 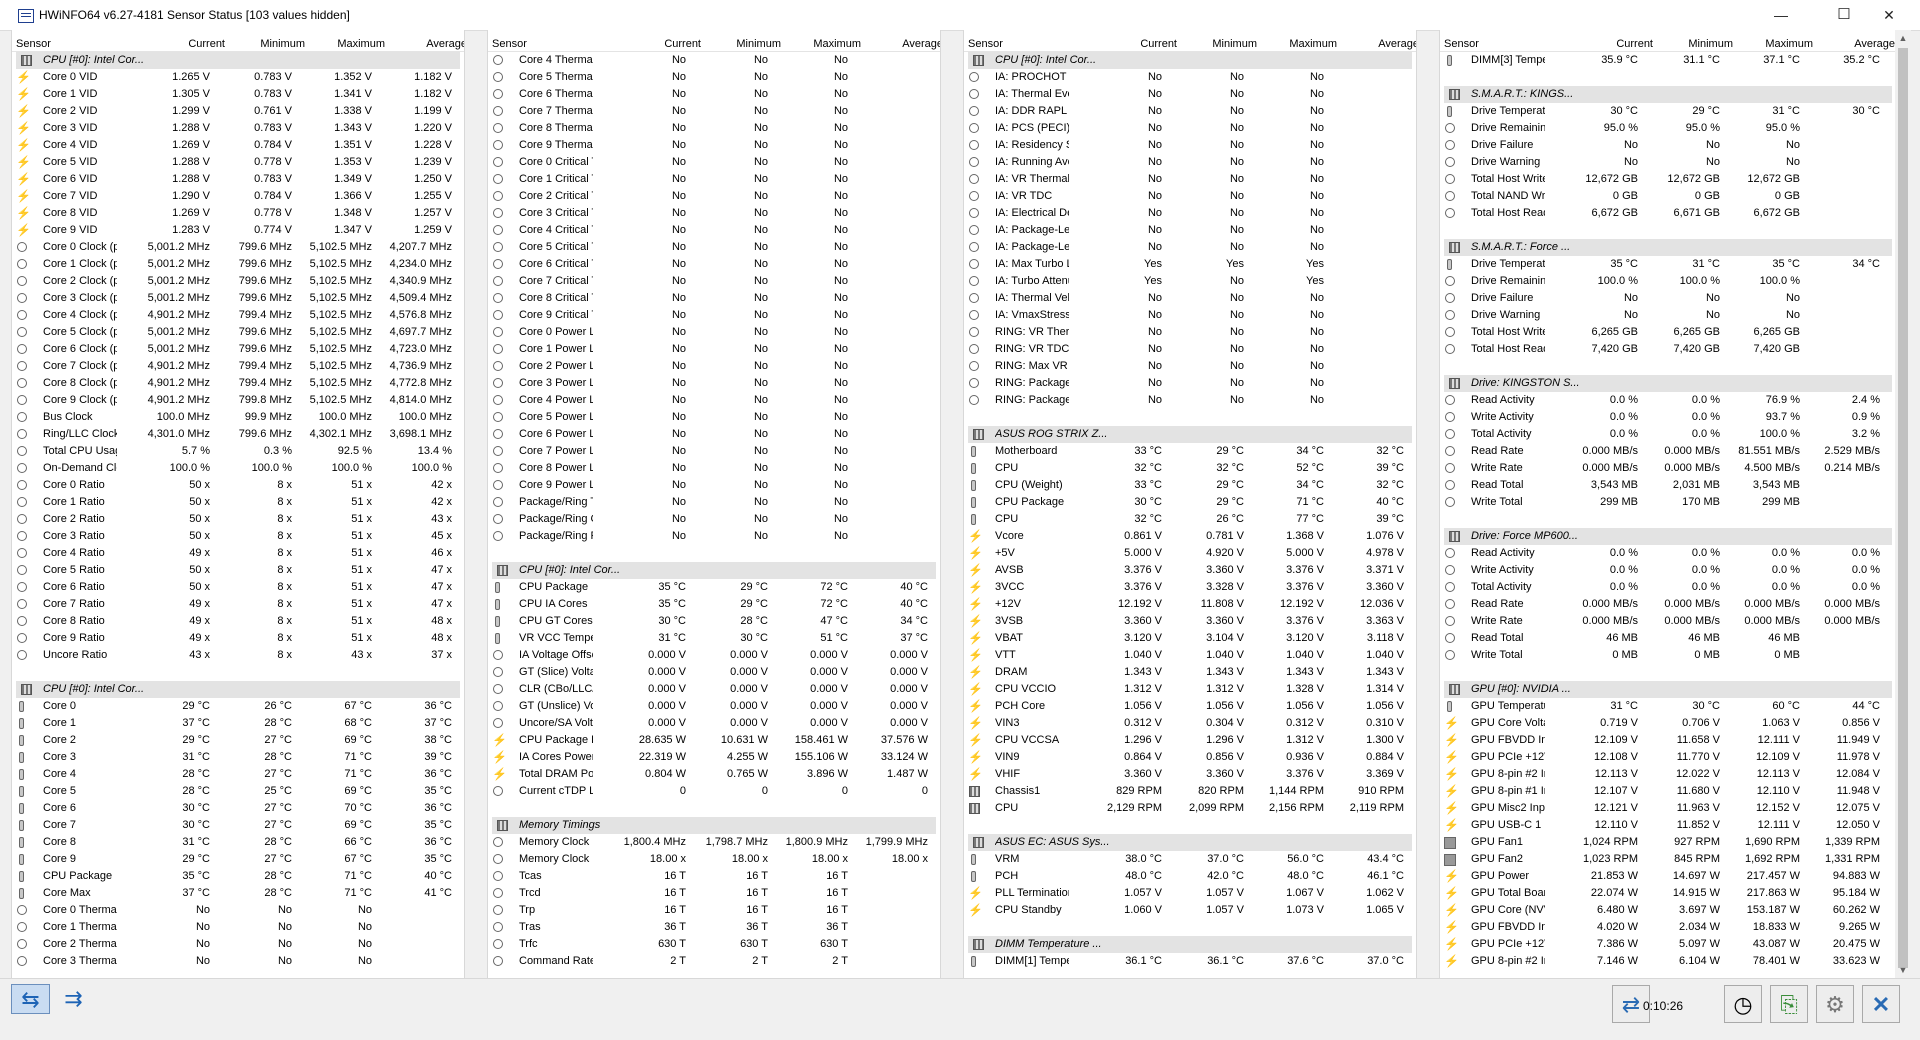 I want to click on sensor-row: Core 0 Ratio 50 x8 x 51 x 42 x, so click(x=238, y=485).